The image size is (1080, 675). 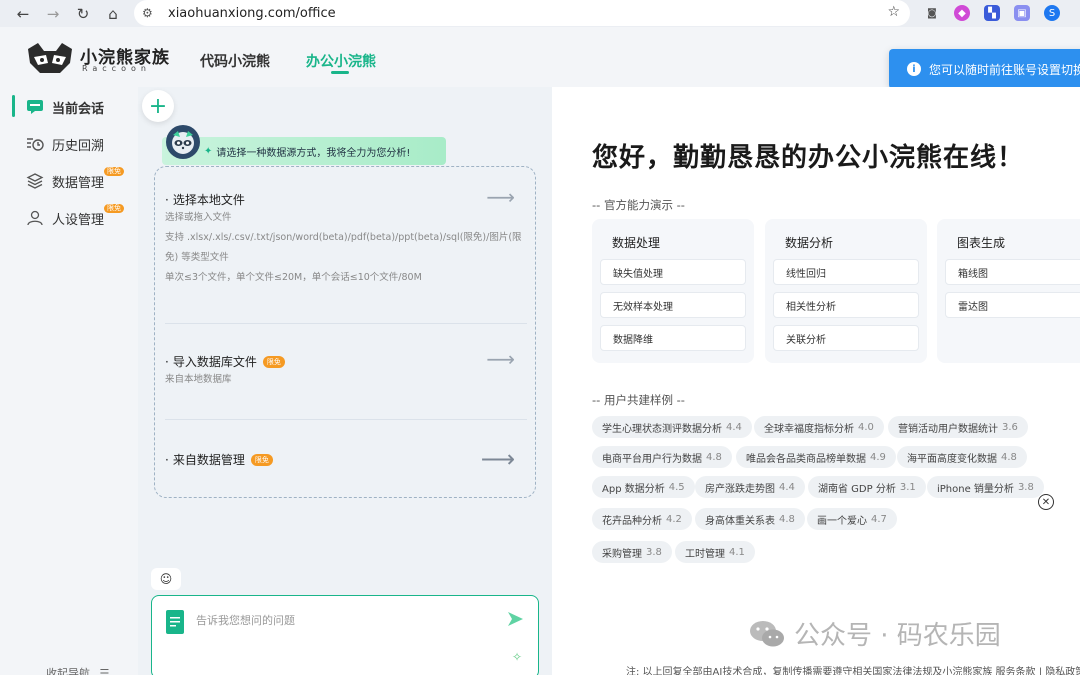 What do you see at coordinates (197, 257) in the screenshot?
I see `source-desc: 免) 等类型文件` at bounding box center [197, 257].